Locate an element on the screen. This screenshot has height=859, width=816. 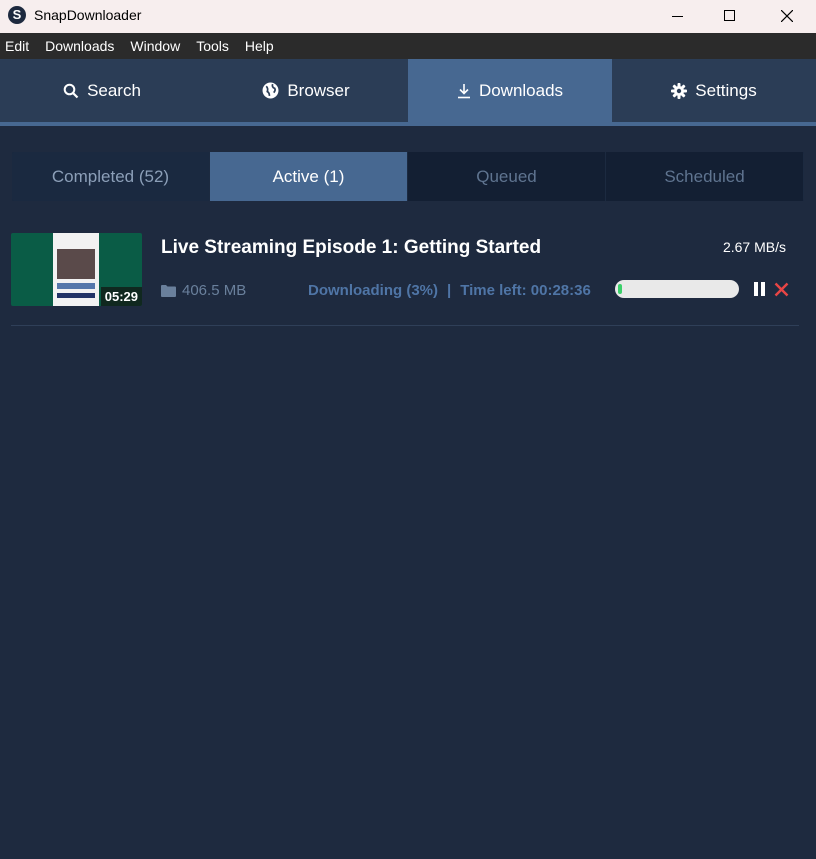
cancel-button is located at coordinates (781, 292).